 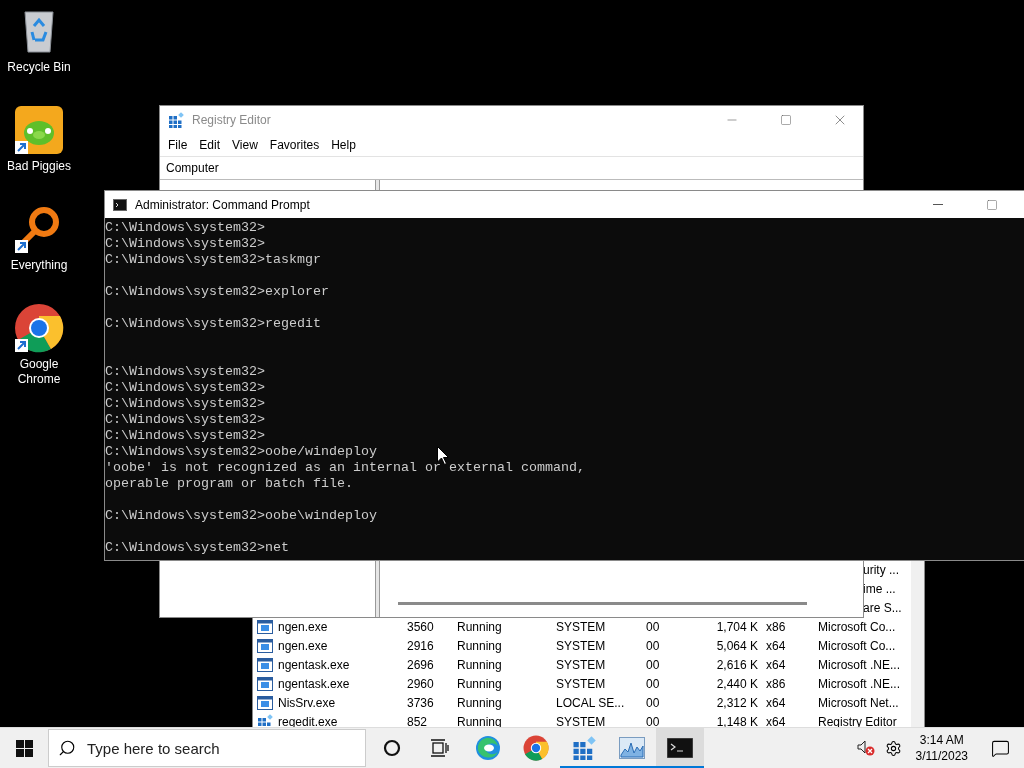 I want to click on table-cell-text: 1,148 K, so click(x=737, y=720).